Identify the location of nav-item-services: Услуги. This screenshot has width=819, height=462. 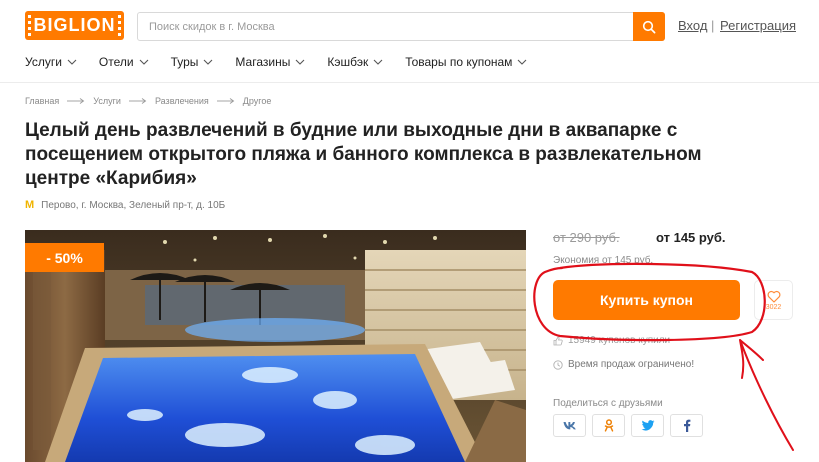
(51, 62).